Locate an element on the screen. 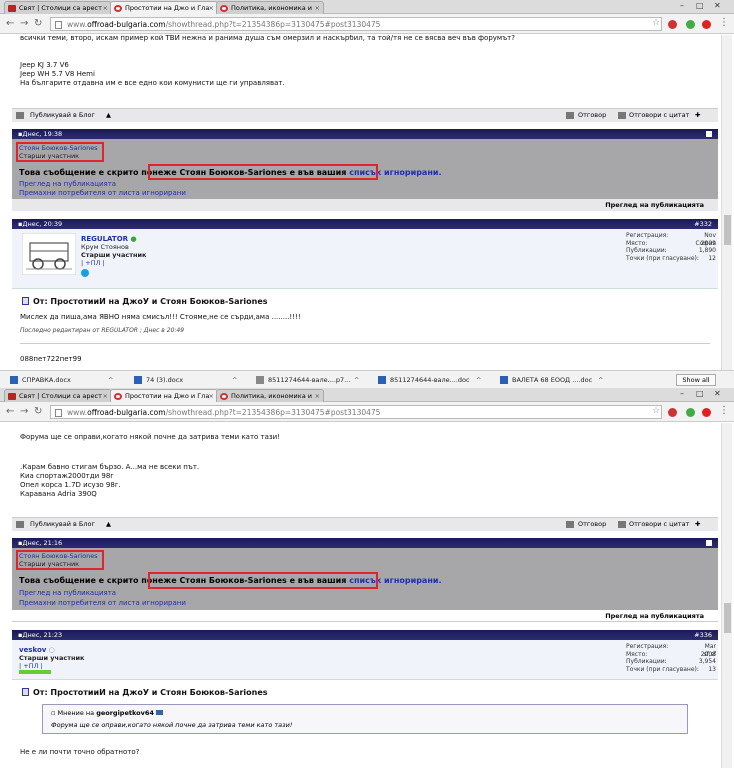 Image resolution: width=734 pixels, height=768 pixels. post-header: ▪Днес, 20:39 #332 is located at coordinates (365, 224).